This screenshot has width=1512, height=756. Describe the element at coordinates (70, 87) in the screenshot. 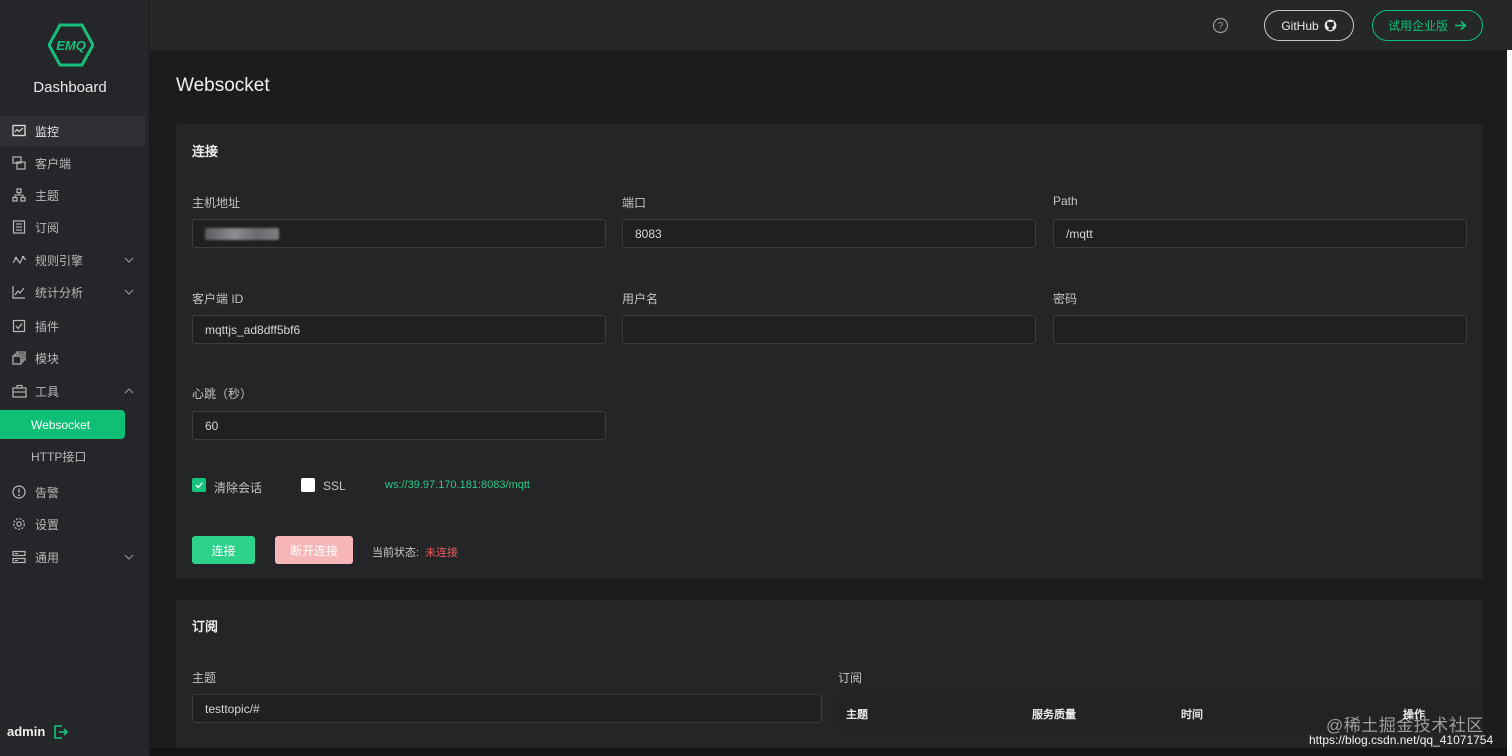

I see `brand-title: Dashboard` at that location.